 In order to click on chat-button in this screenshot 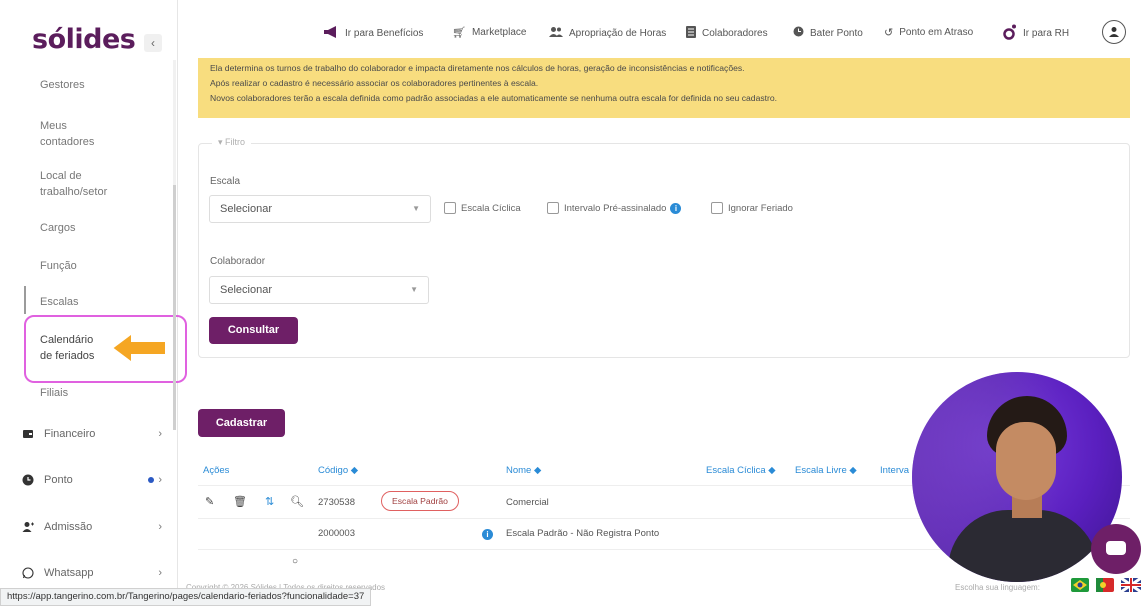, I will do `click(1116, 549)`.